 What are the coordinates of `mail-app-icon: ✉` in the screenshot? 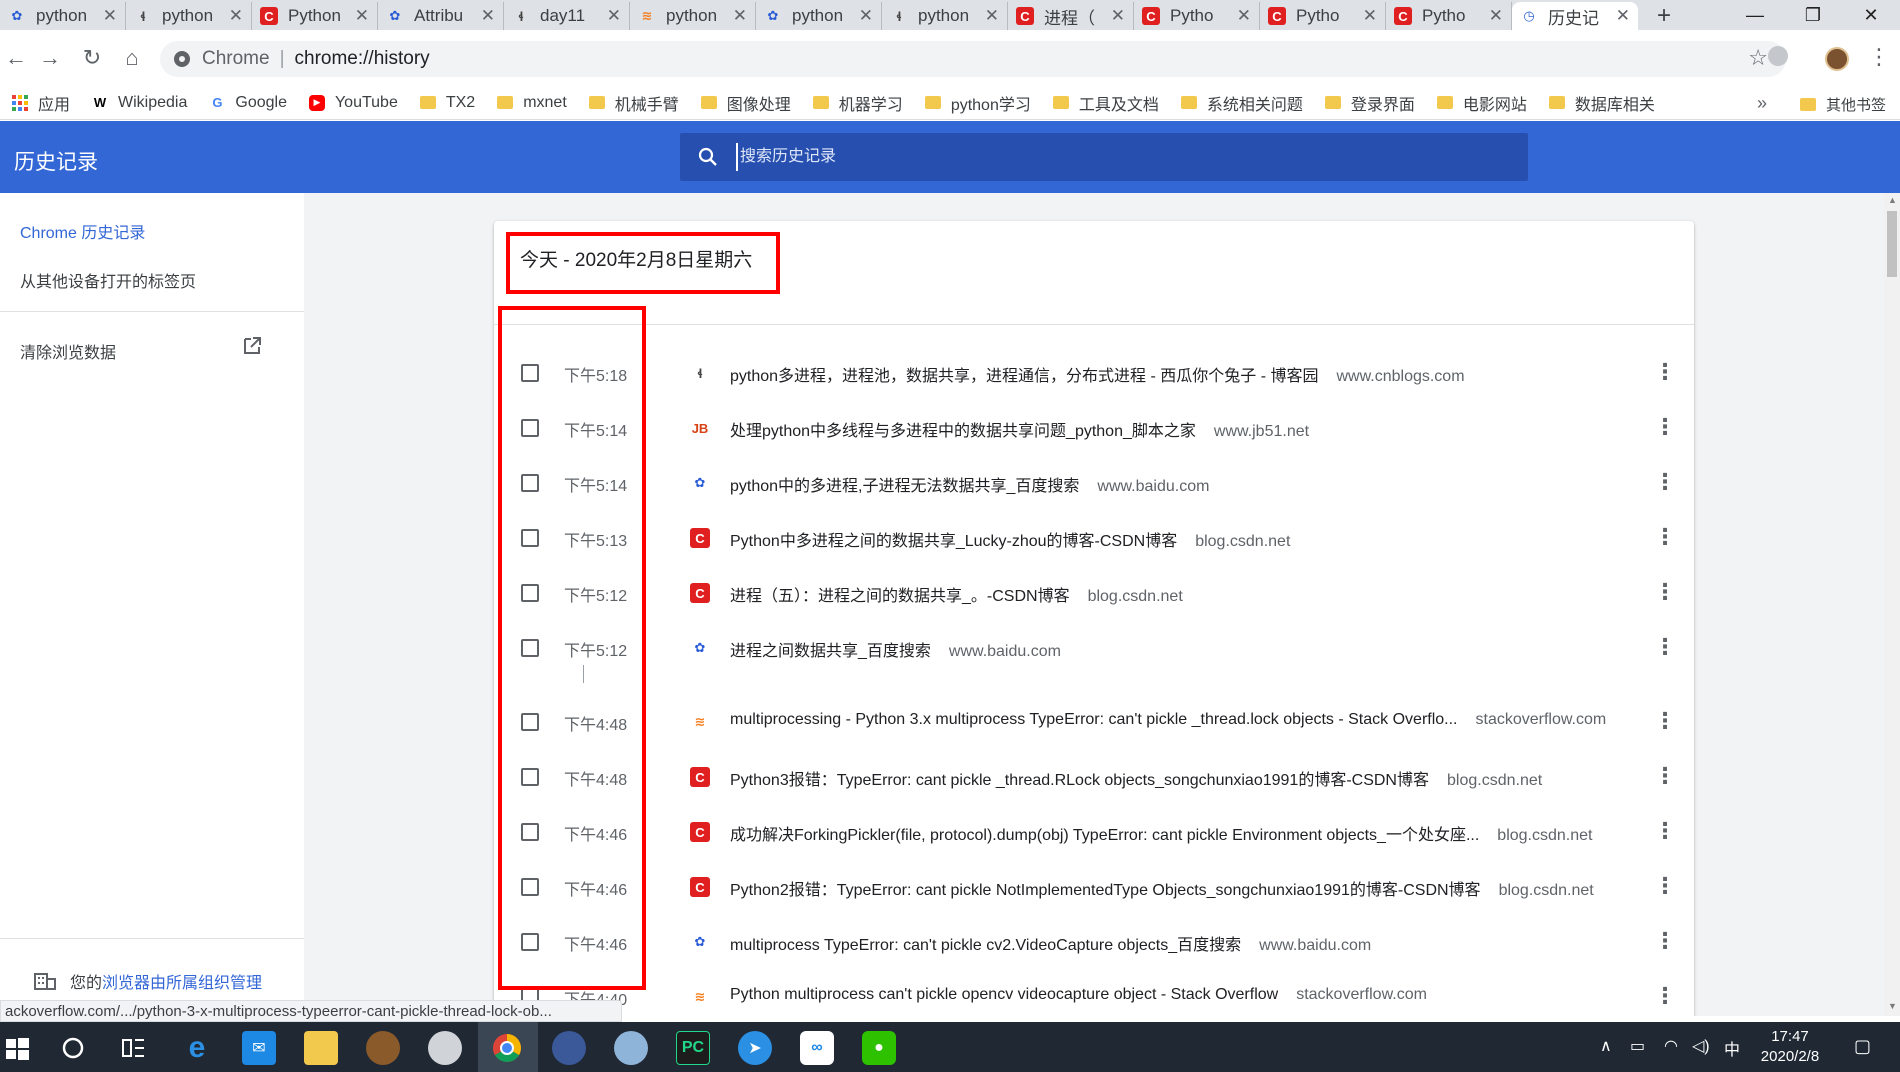 It's located at (259, 1048).